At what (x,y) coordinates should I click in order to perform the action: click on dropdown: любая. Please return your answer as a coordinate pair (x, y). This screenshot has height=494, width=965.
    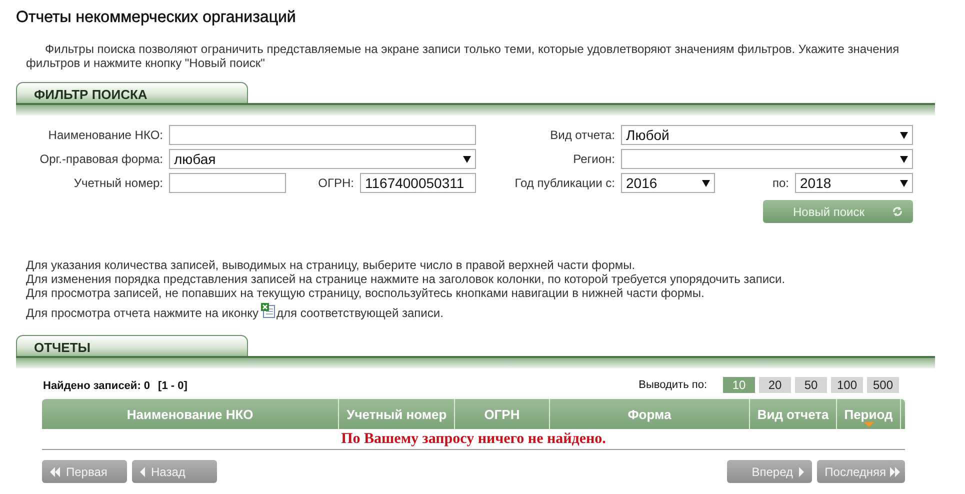
    Looking at the image, I should click on (322, 159).